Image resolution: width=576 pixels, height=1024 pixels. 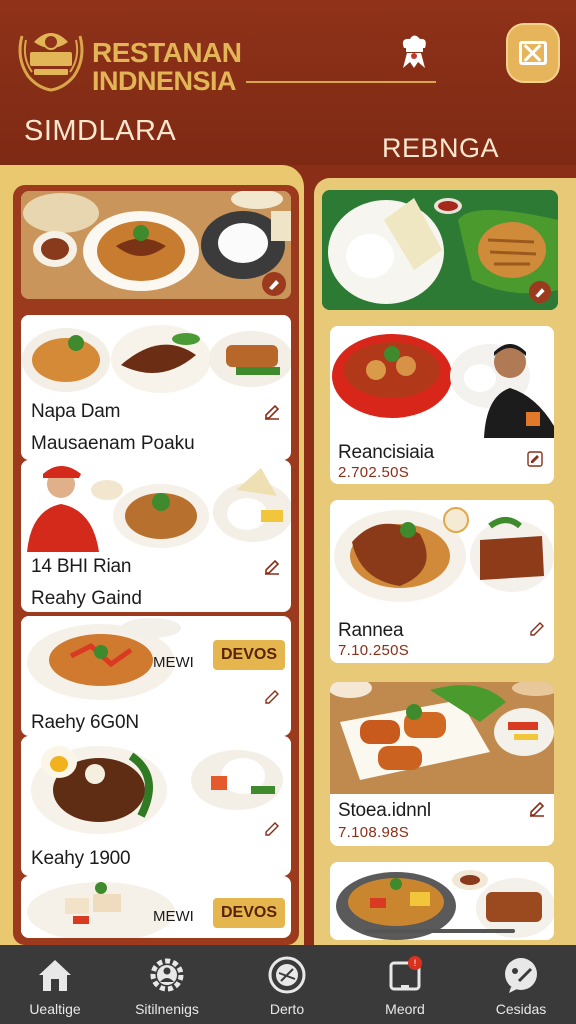 I want to click on nav-item-settings: Sitilnenigs, so click(x=167, y=984).